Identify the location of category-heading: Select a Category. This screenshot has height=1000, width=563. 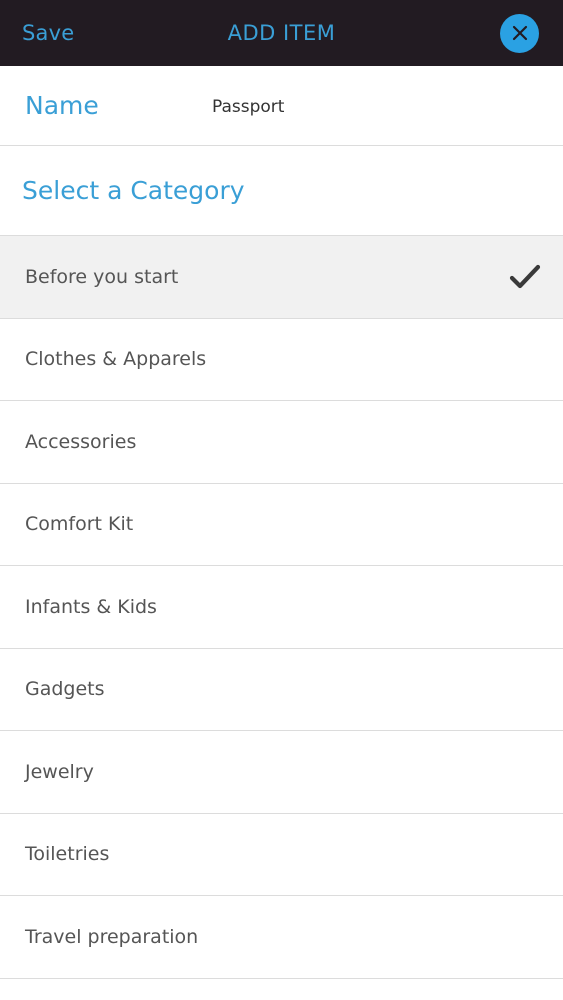
(281, 191).